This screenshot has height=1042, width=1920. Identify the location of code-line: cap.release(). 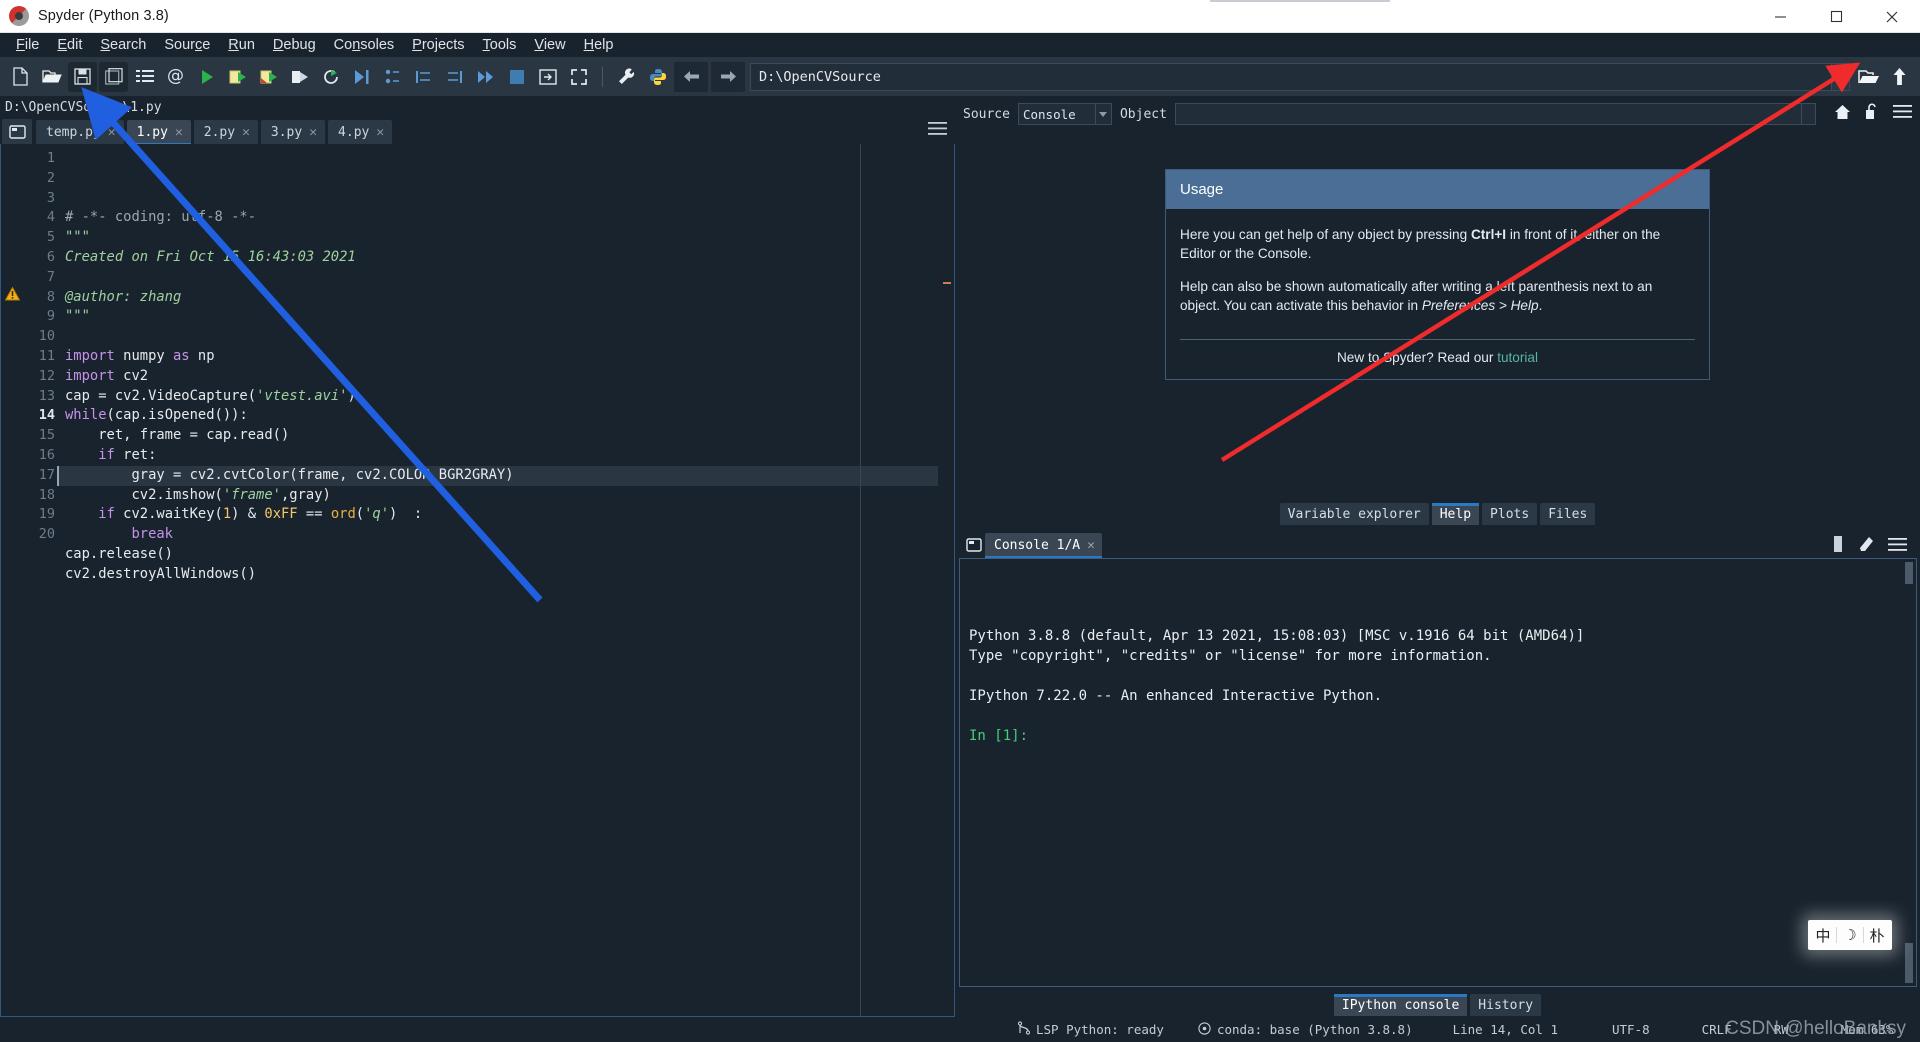
(497, 555).